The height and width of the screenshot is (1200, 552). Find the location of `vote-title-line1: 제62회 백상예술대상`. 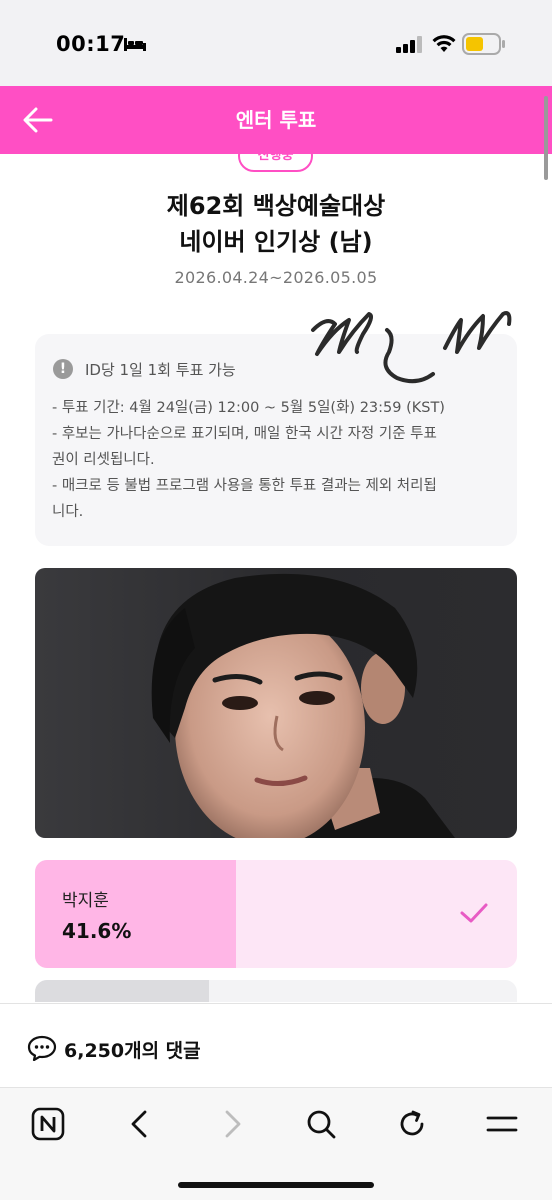

vote-title-line1: 제62회 백상예술대상 is located at coordinates (276, 206).